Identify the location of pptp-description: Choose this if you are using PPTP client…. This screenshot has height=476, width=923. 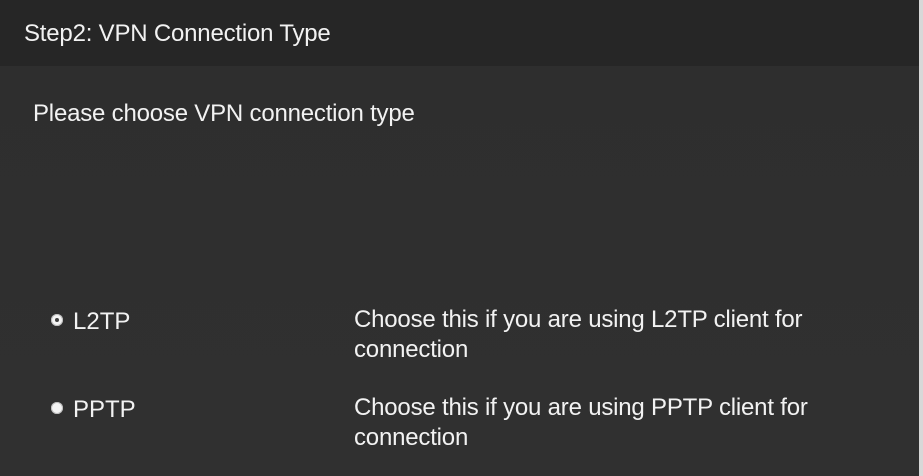
(581, 422).